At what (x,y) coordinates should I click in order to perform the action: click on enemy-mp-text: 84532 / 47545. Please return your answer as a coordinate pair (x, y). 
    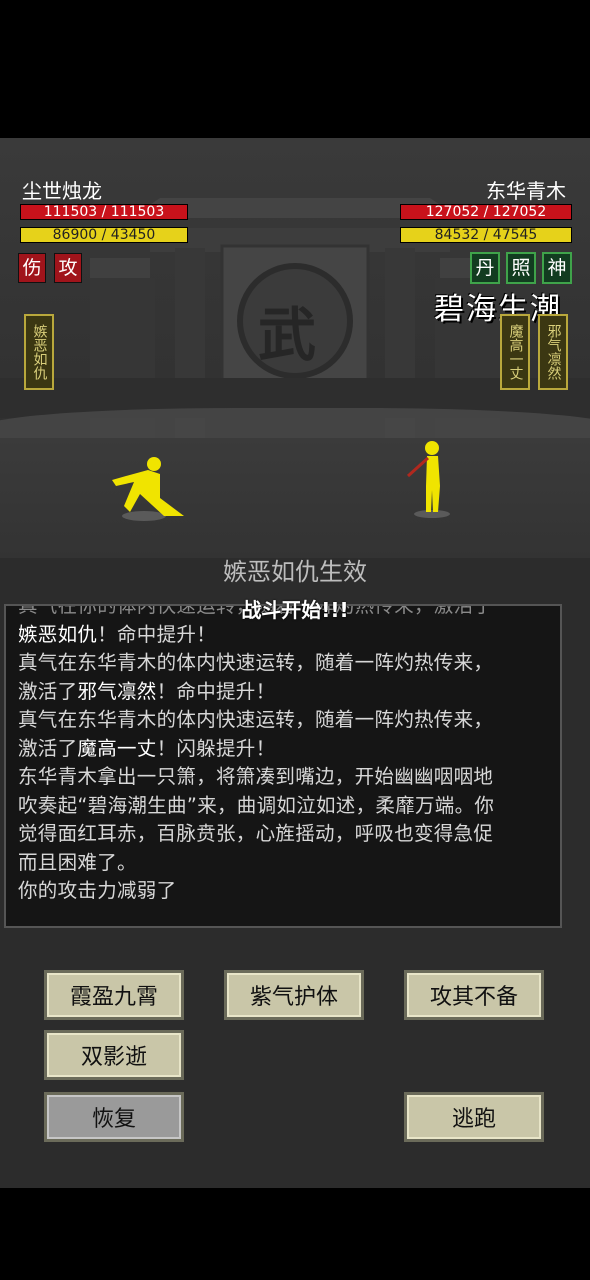
    Looking at the image, I should click on (486, 235).